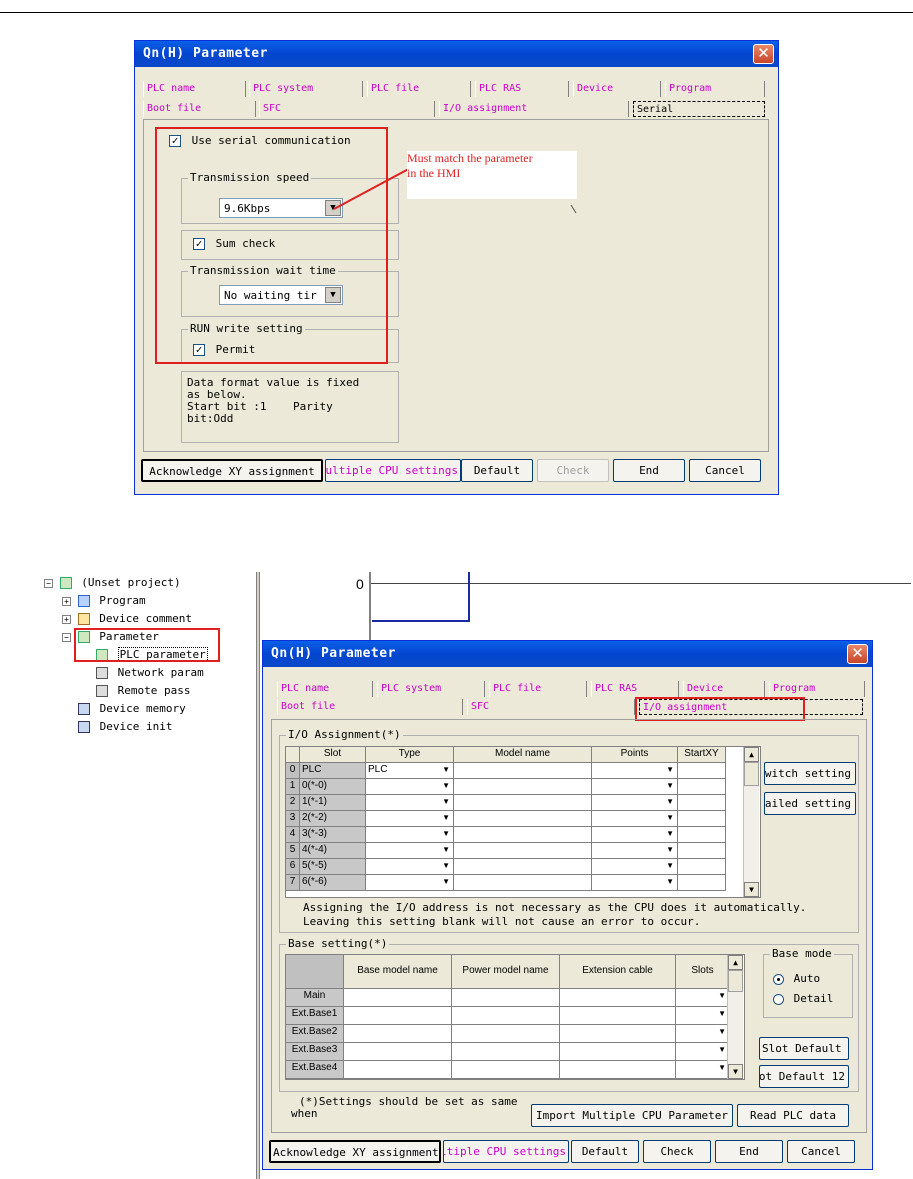  I want to click on tree-item-device-init: Device init, so click(125, 726).